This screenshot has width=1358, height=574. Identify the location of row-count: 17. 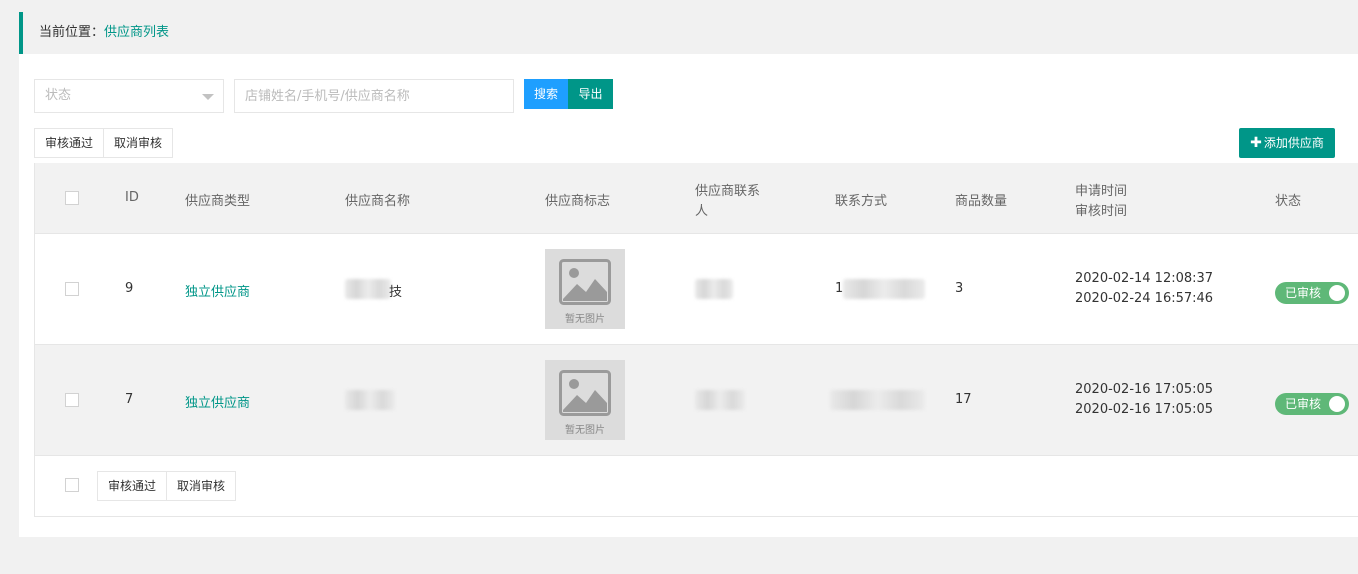
(963, 399).